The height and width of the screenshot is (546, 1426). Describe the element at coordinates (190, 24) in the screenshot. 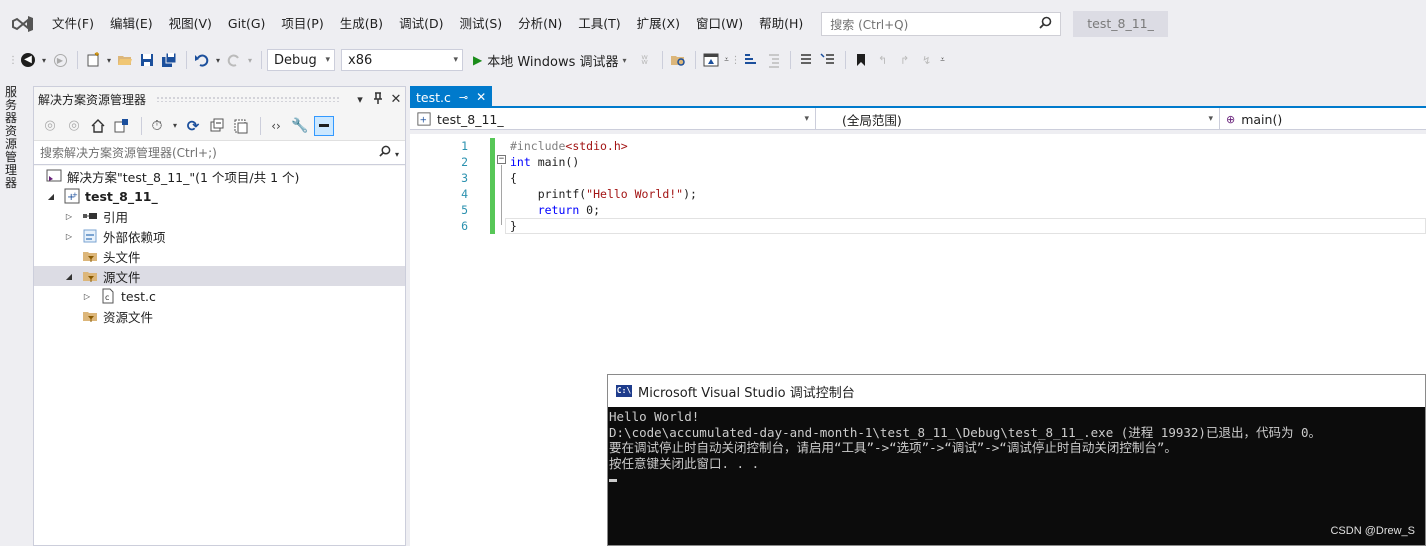

I see `menu-item: 视图(V)` at that location.